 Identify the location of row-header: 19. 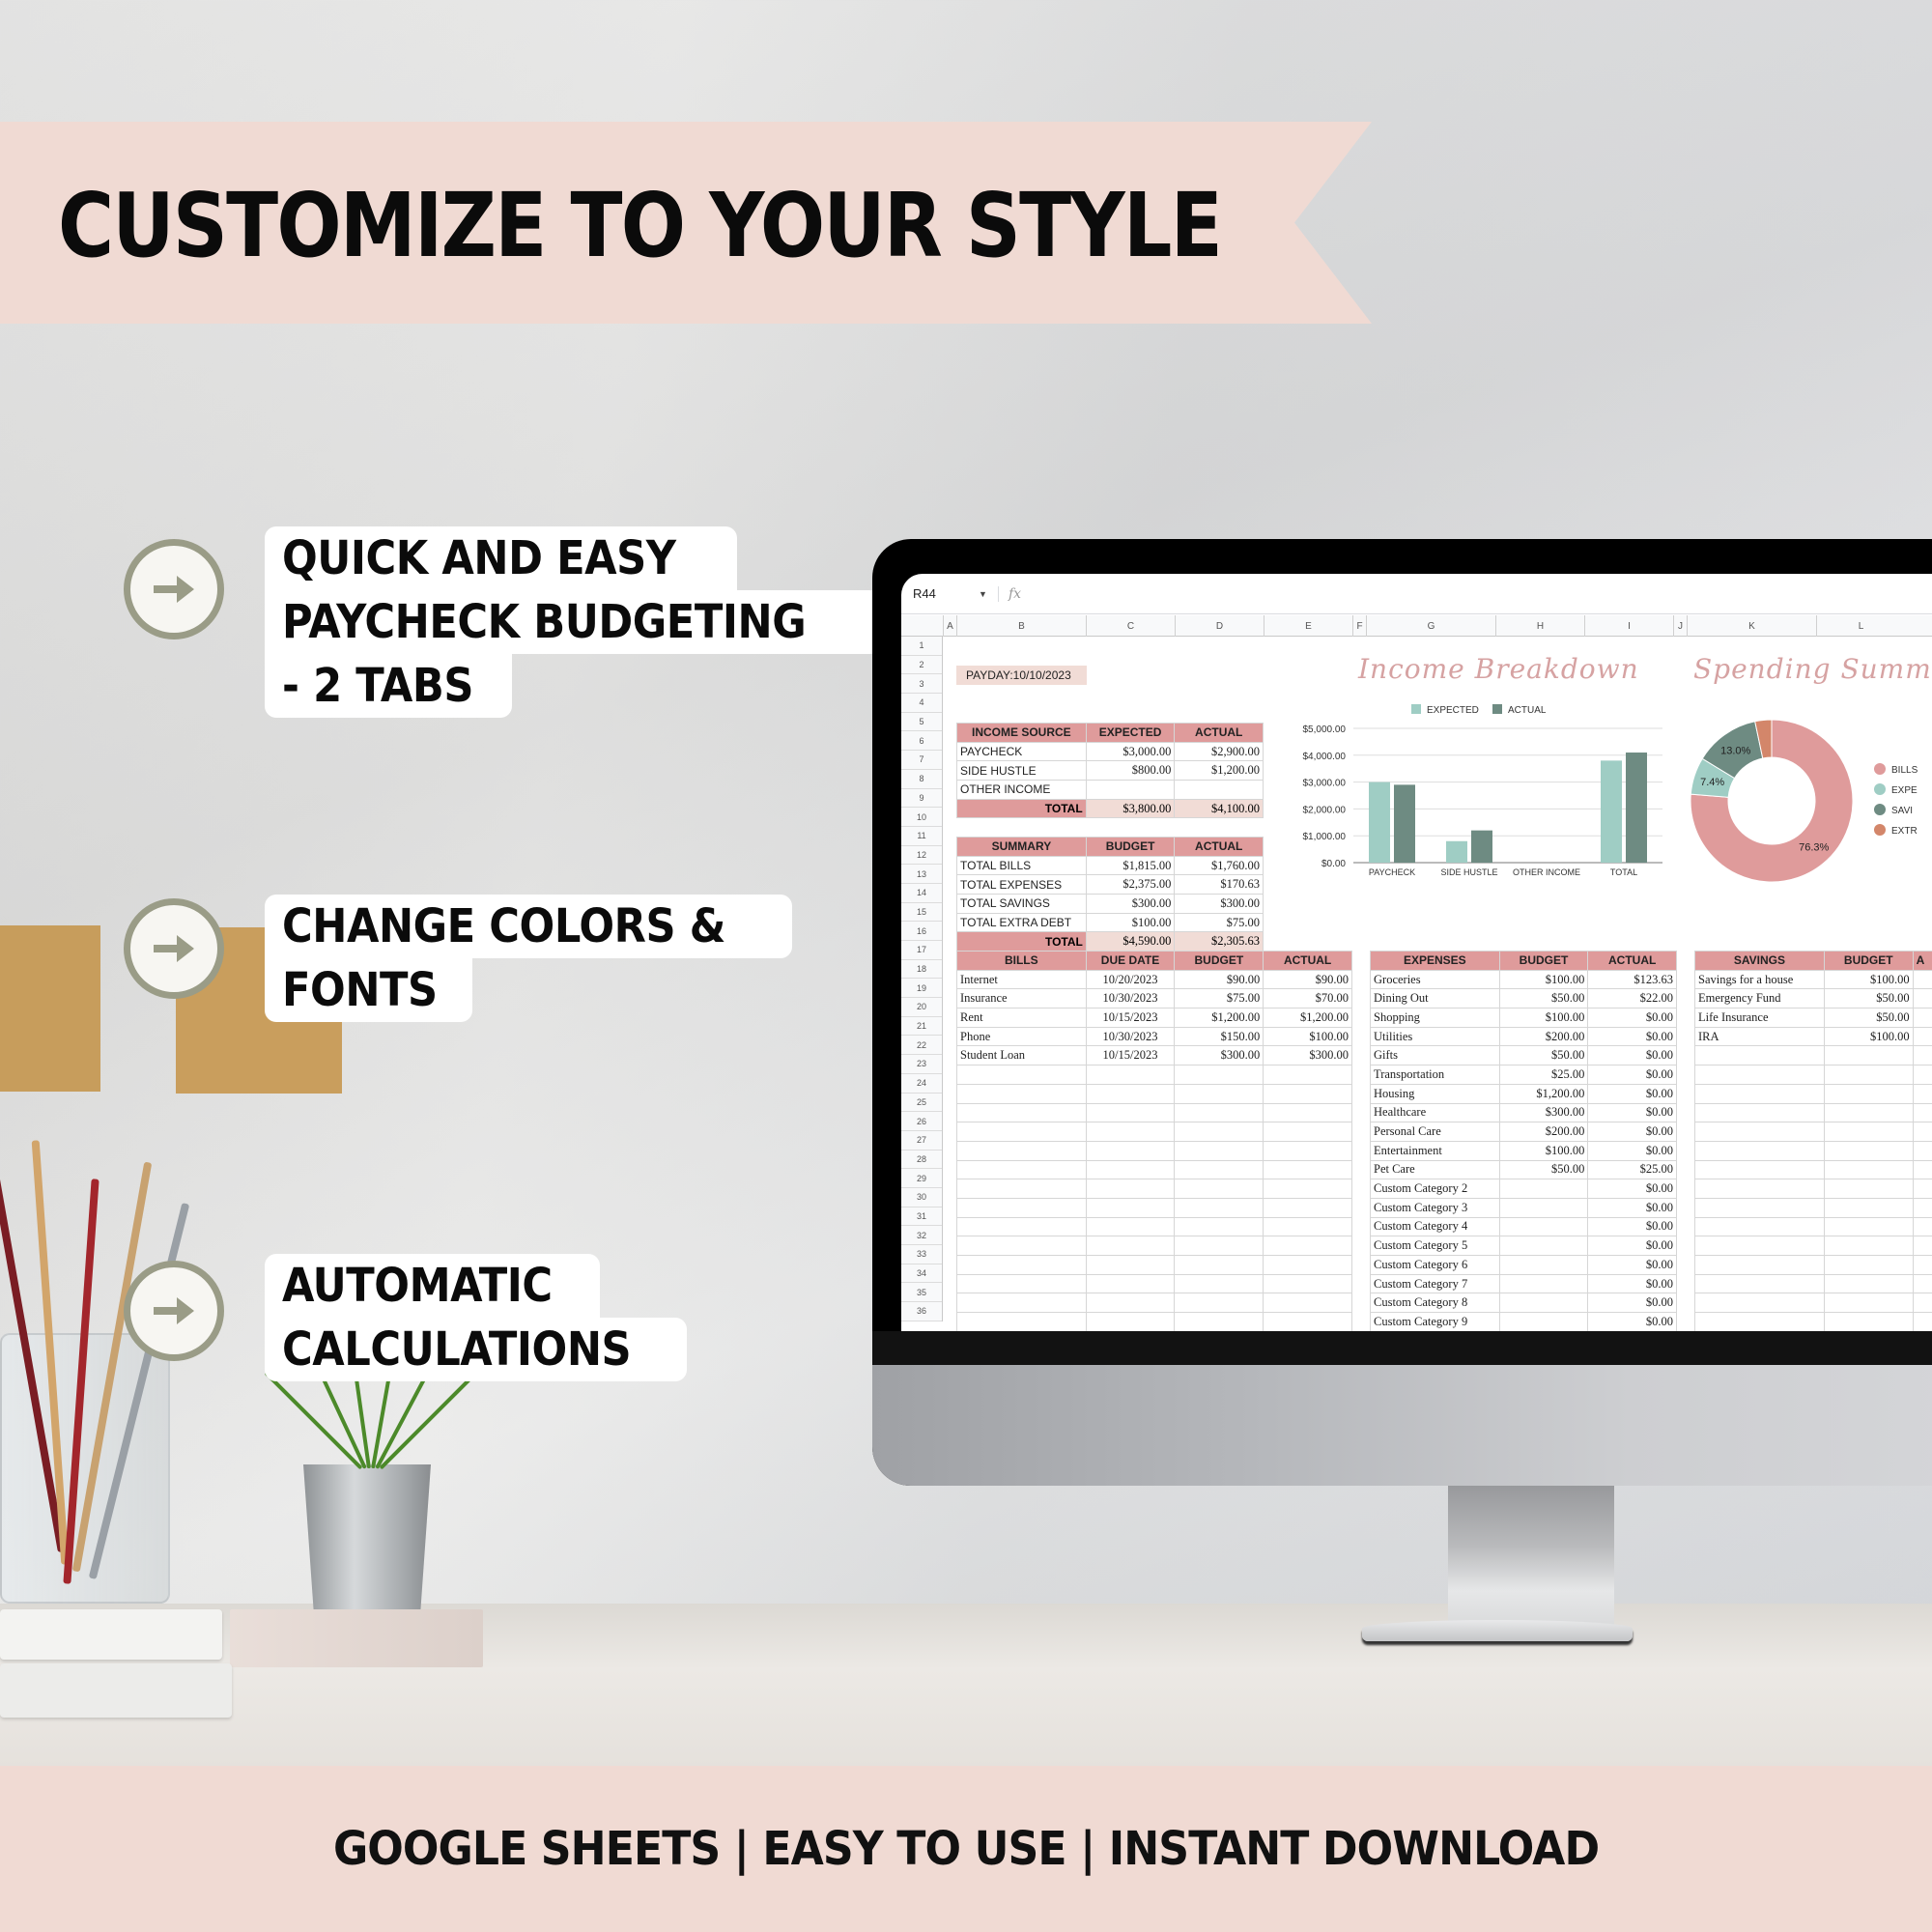
(921, 989).